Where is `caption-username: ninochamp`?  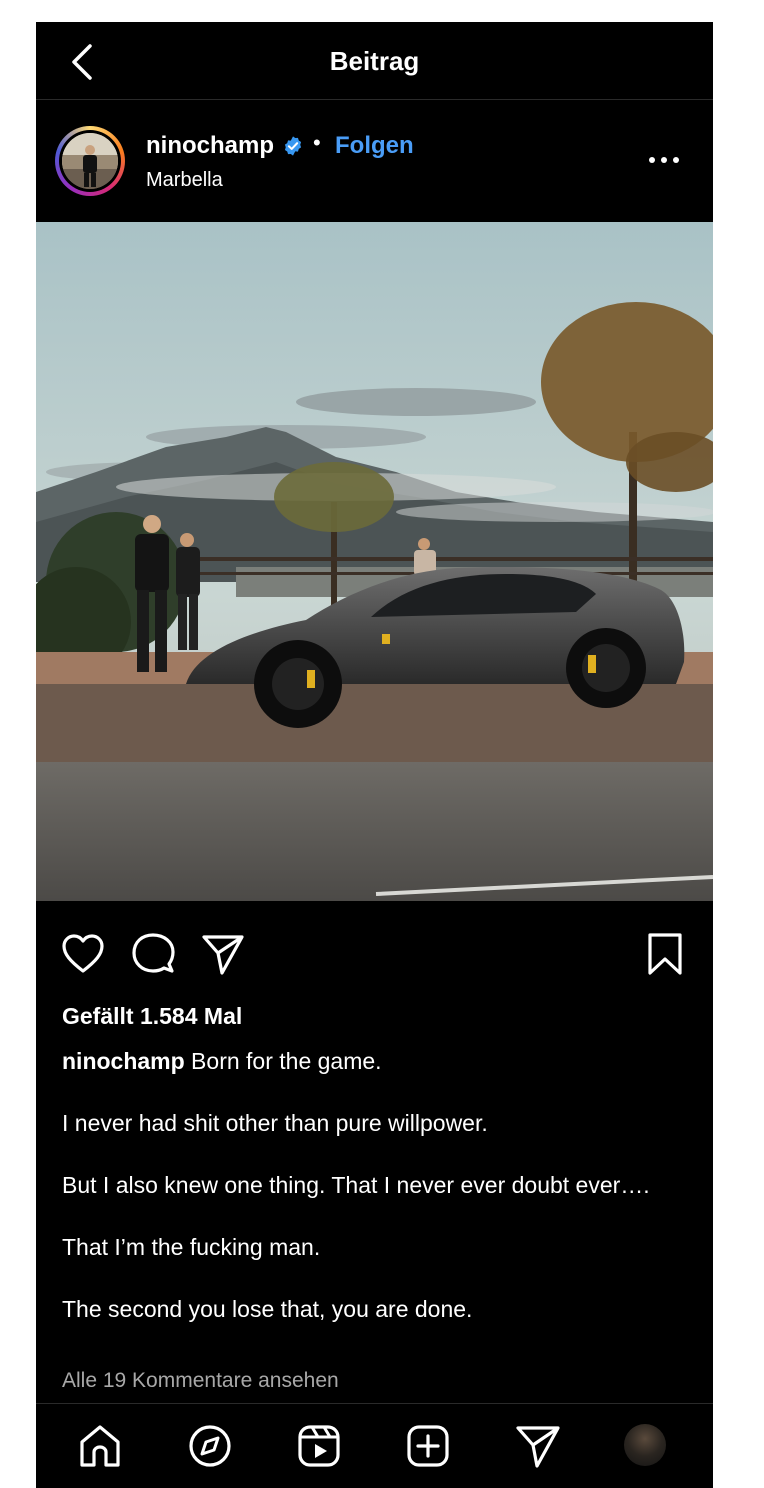 caption-username: ninochamp is located at coordinates (123, 1061).